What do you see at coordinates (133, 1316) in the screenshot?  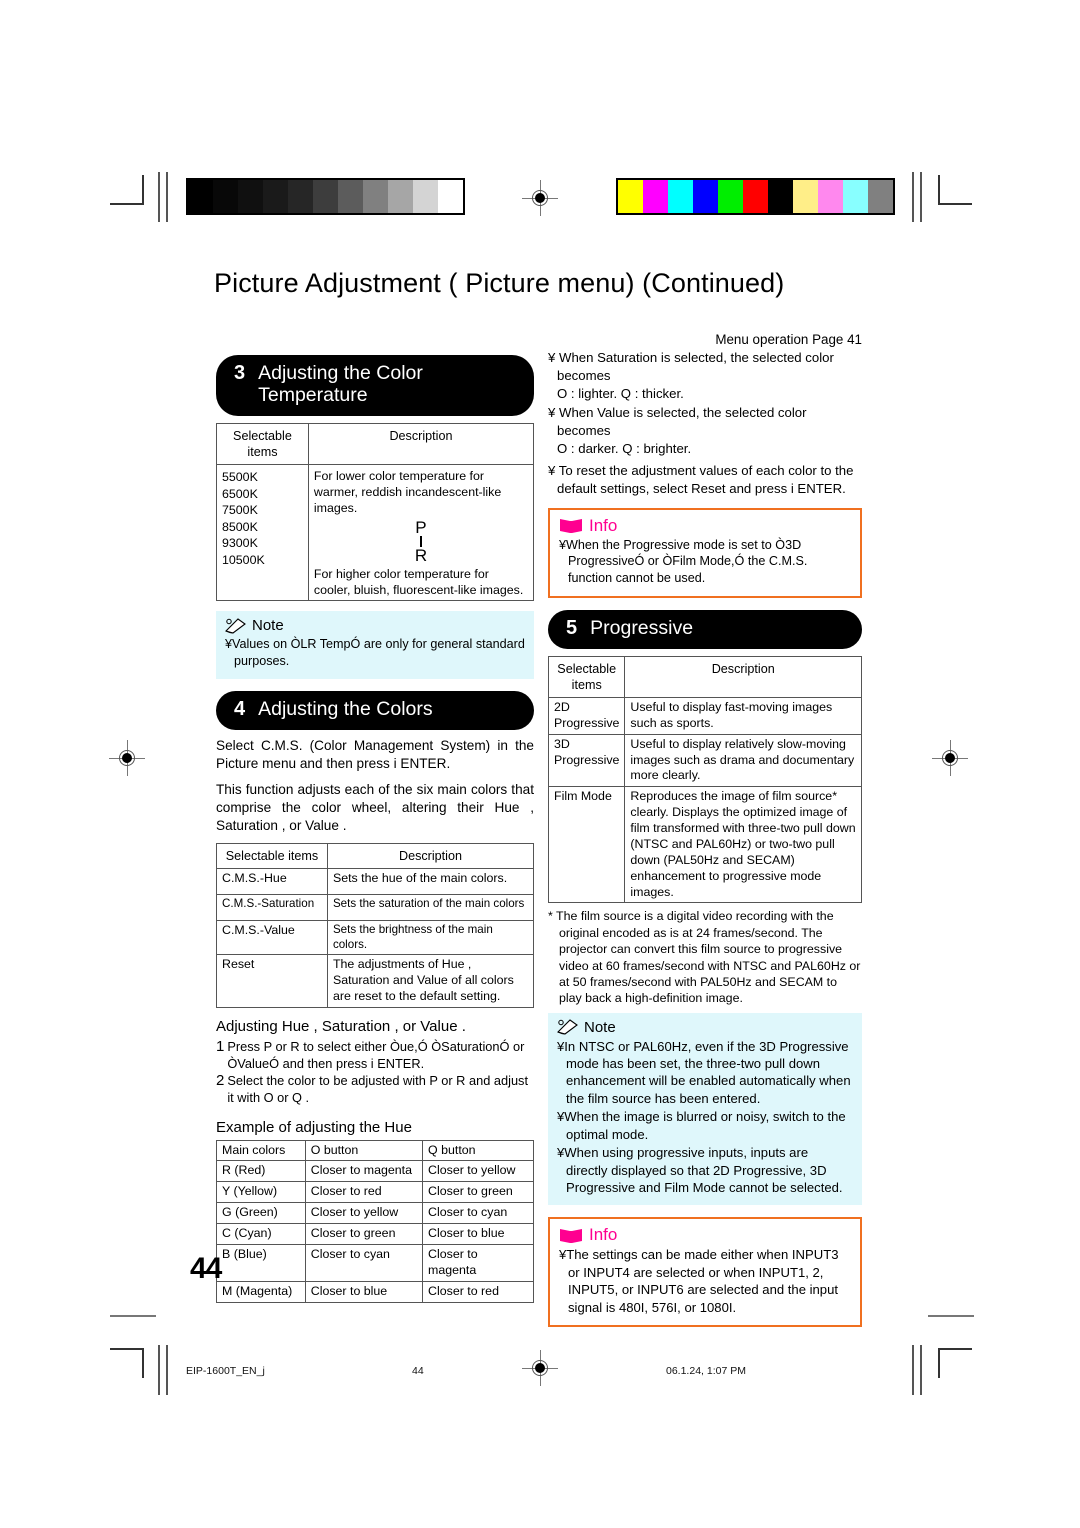 I see `crop-rule-bottom-left` at bounding box center [133, 1316].